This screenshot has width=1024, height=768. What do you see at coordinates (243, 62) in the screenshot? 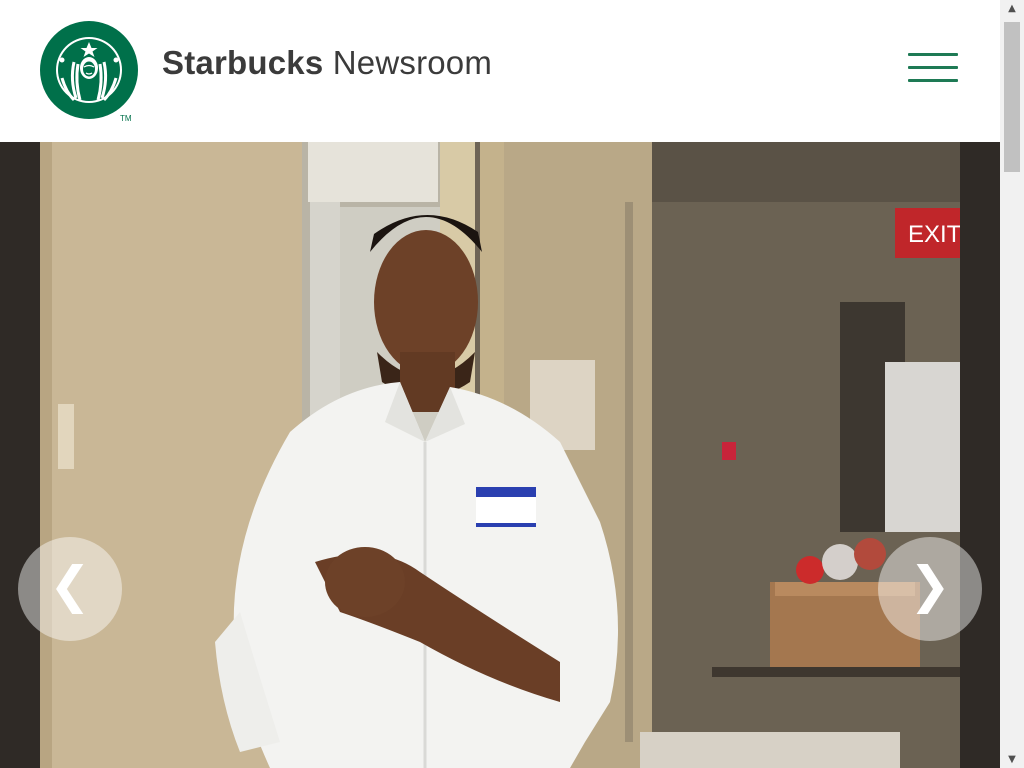
I see `brand-name: Starbucks` at bounding box center [243, 62].